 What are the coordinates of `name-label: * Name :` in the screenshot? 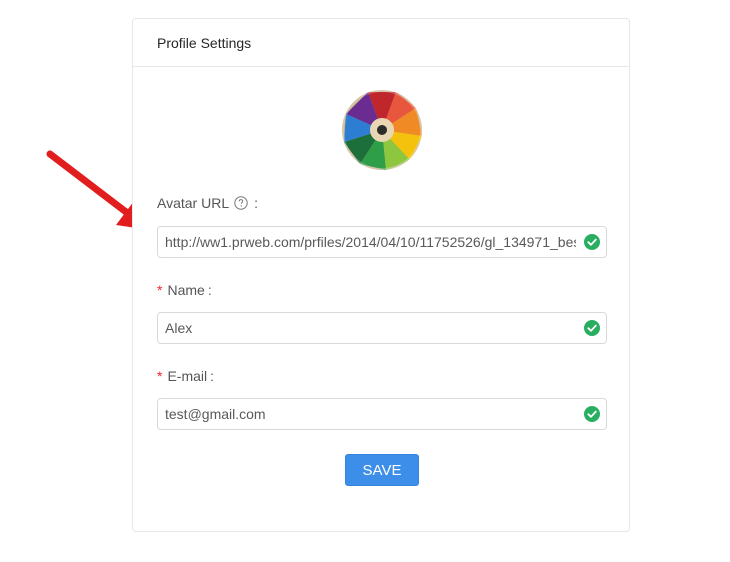 It's located at (184, 290).